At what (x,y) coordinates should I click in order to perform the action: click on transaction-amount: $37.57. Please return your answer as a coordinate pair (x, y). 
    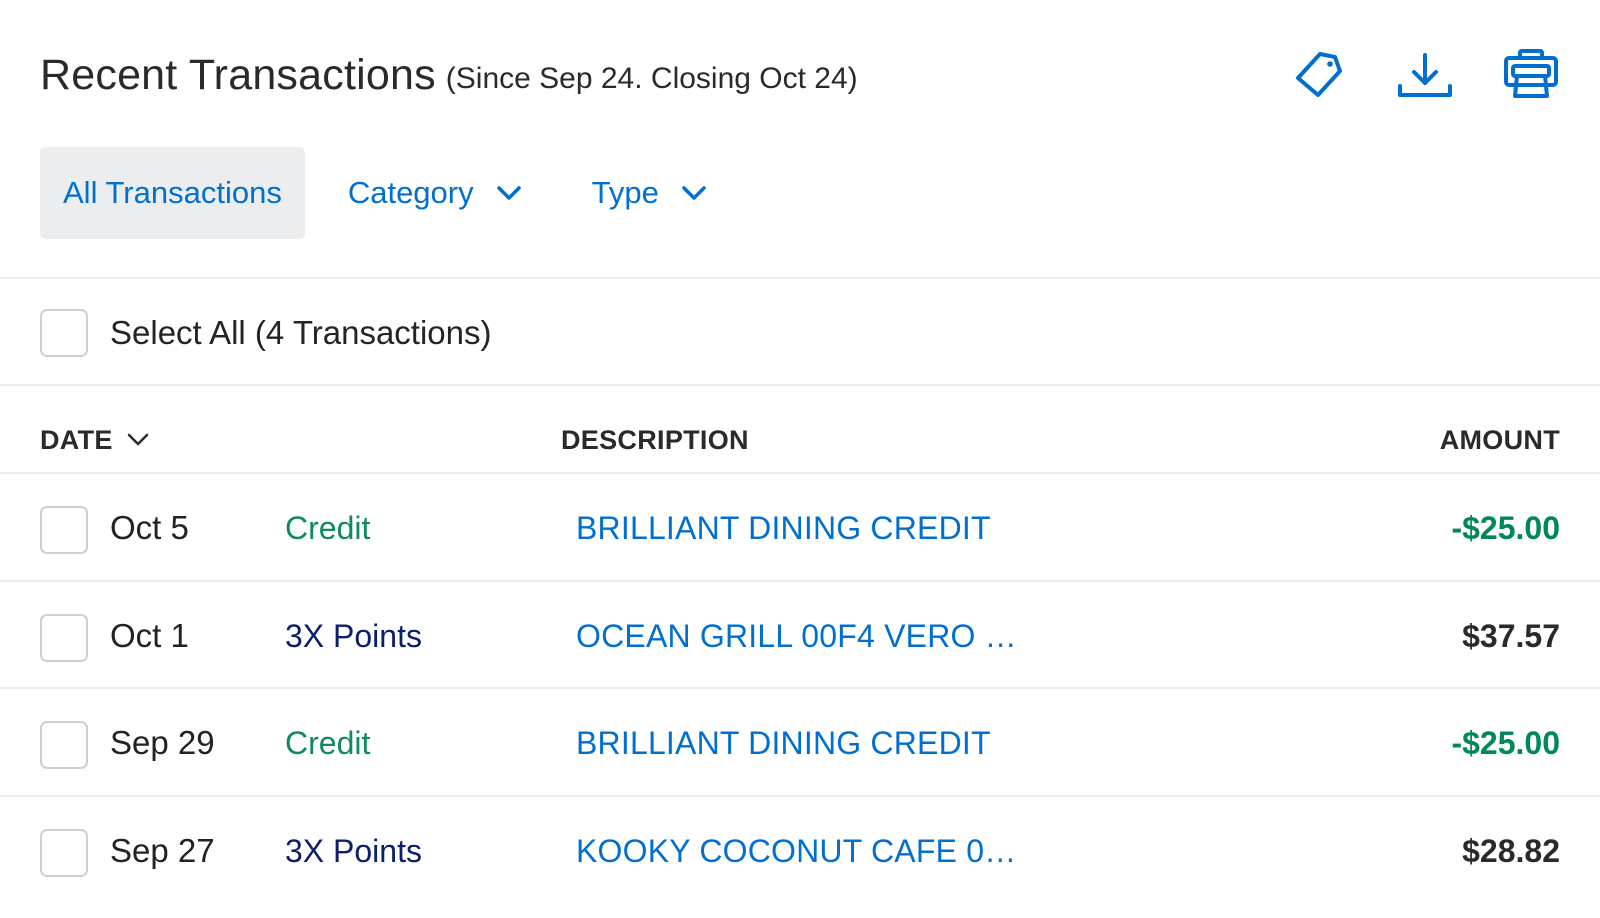
    Looking at the image, I should click on (1511, 635).